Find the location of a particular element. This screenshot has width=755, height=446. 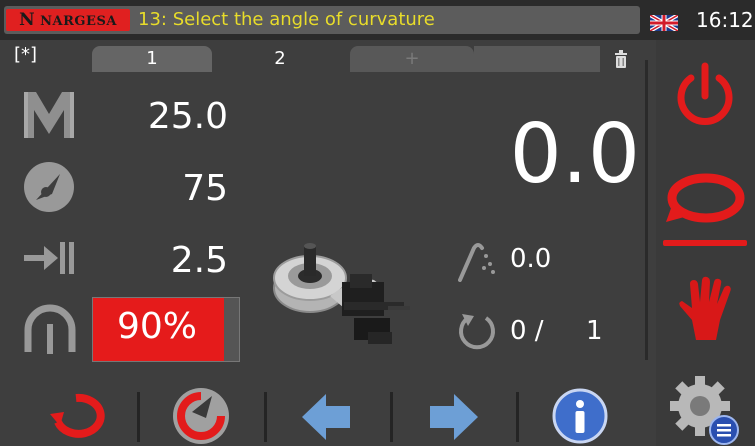

distance-value: 2.5 is located at coordinates (174, 260).